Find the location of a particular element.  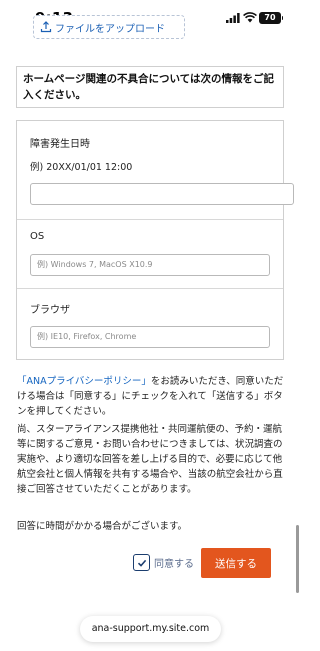

wifi-icon is located at coordinates (250, 17).